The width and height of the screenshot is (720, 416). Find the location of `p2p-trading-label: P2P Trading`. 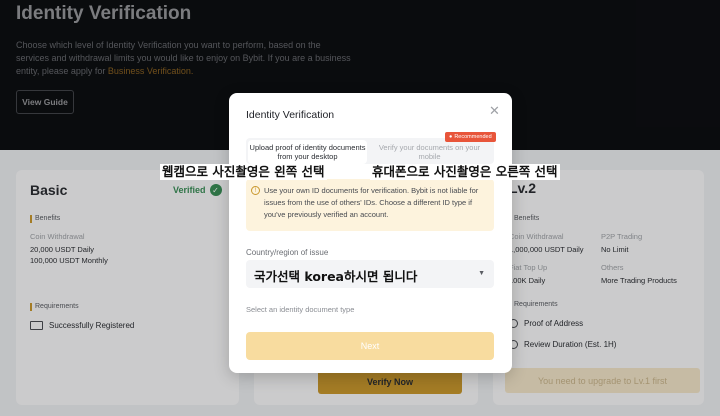

p2p-trading-label: P2P Trading is located at coordinates (622, 236).